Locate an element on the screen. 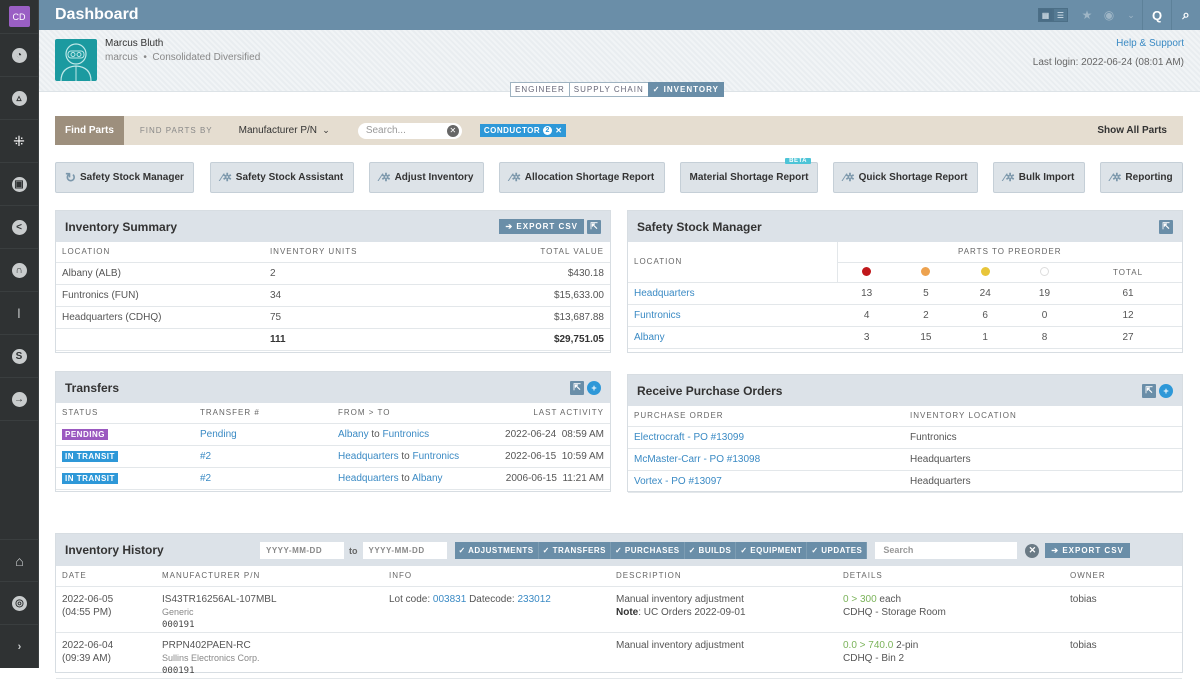  filter-purchases: ✓ PURCHASES is located at coordinates (647, 550).